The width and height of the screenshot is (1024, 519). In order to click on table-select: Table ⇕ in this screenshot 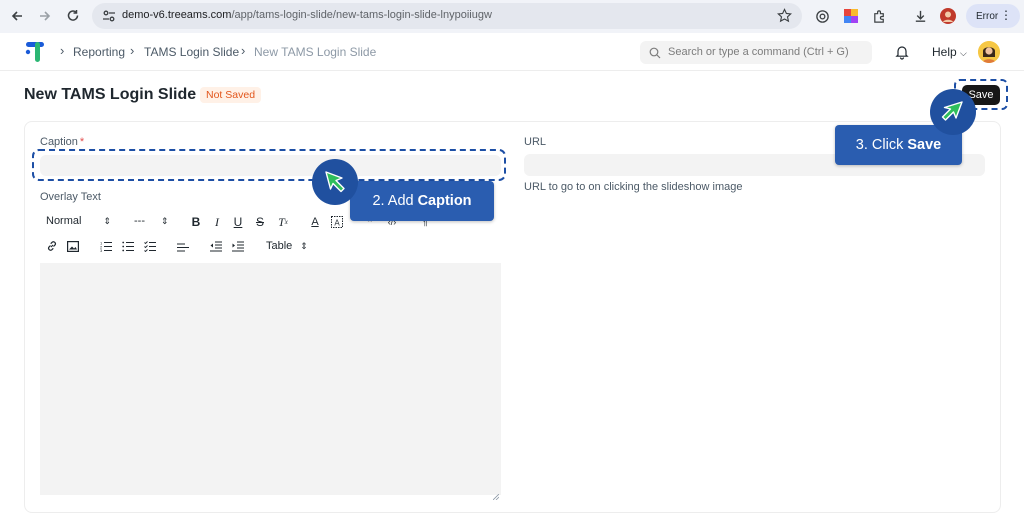, I will do `click(287, 246)`.